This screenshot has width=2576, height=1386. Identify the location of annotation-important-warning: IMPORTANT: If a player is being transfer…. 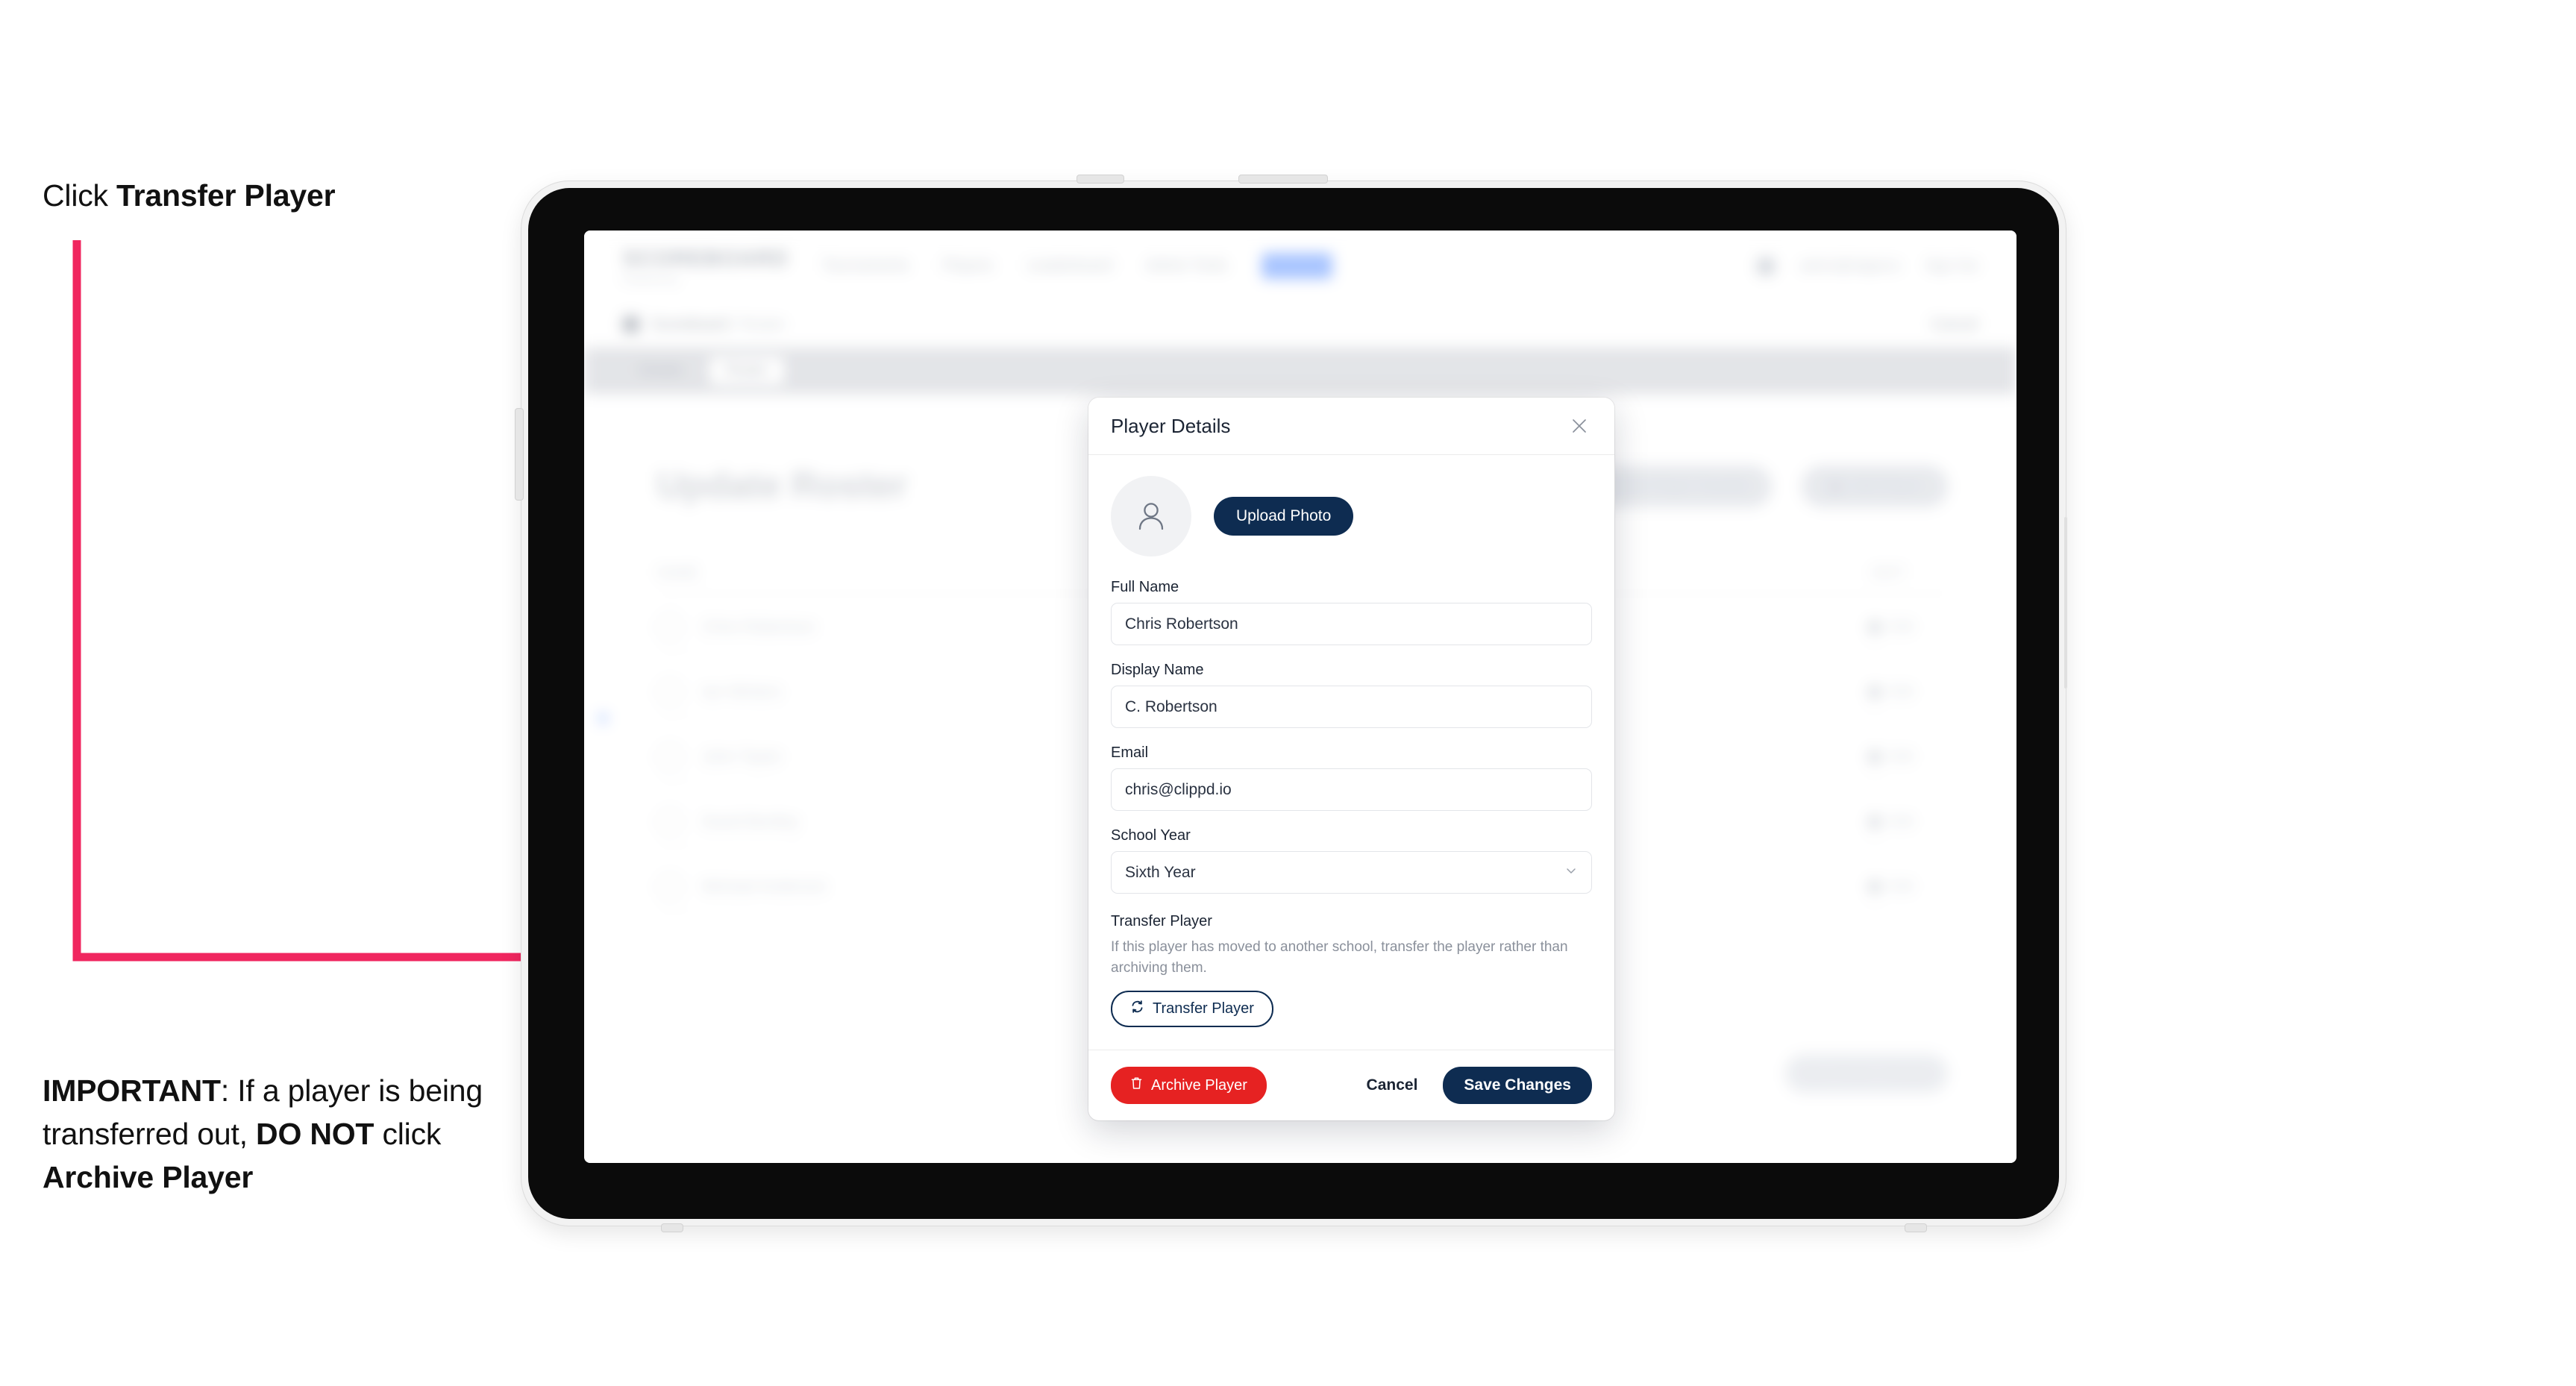
(266, 1134).